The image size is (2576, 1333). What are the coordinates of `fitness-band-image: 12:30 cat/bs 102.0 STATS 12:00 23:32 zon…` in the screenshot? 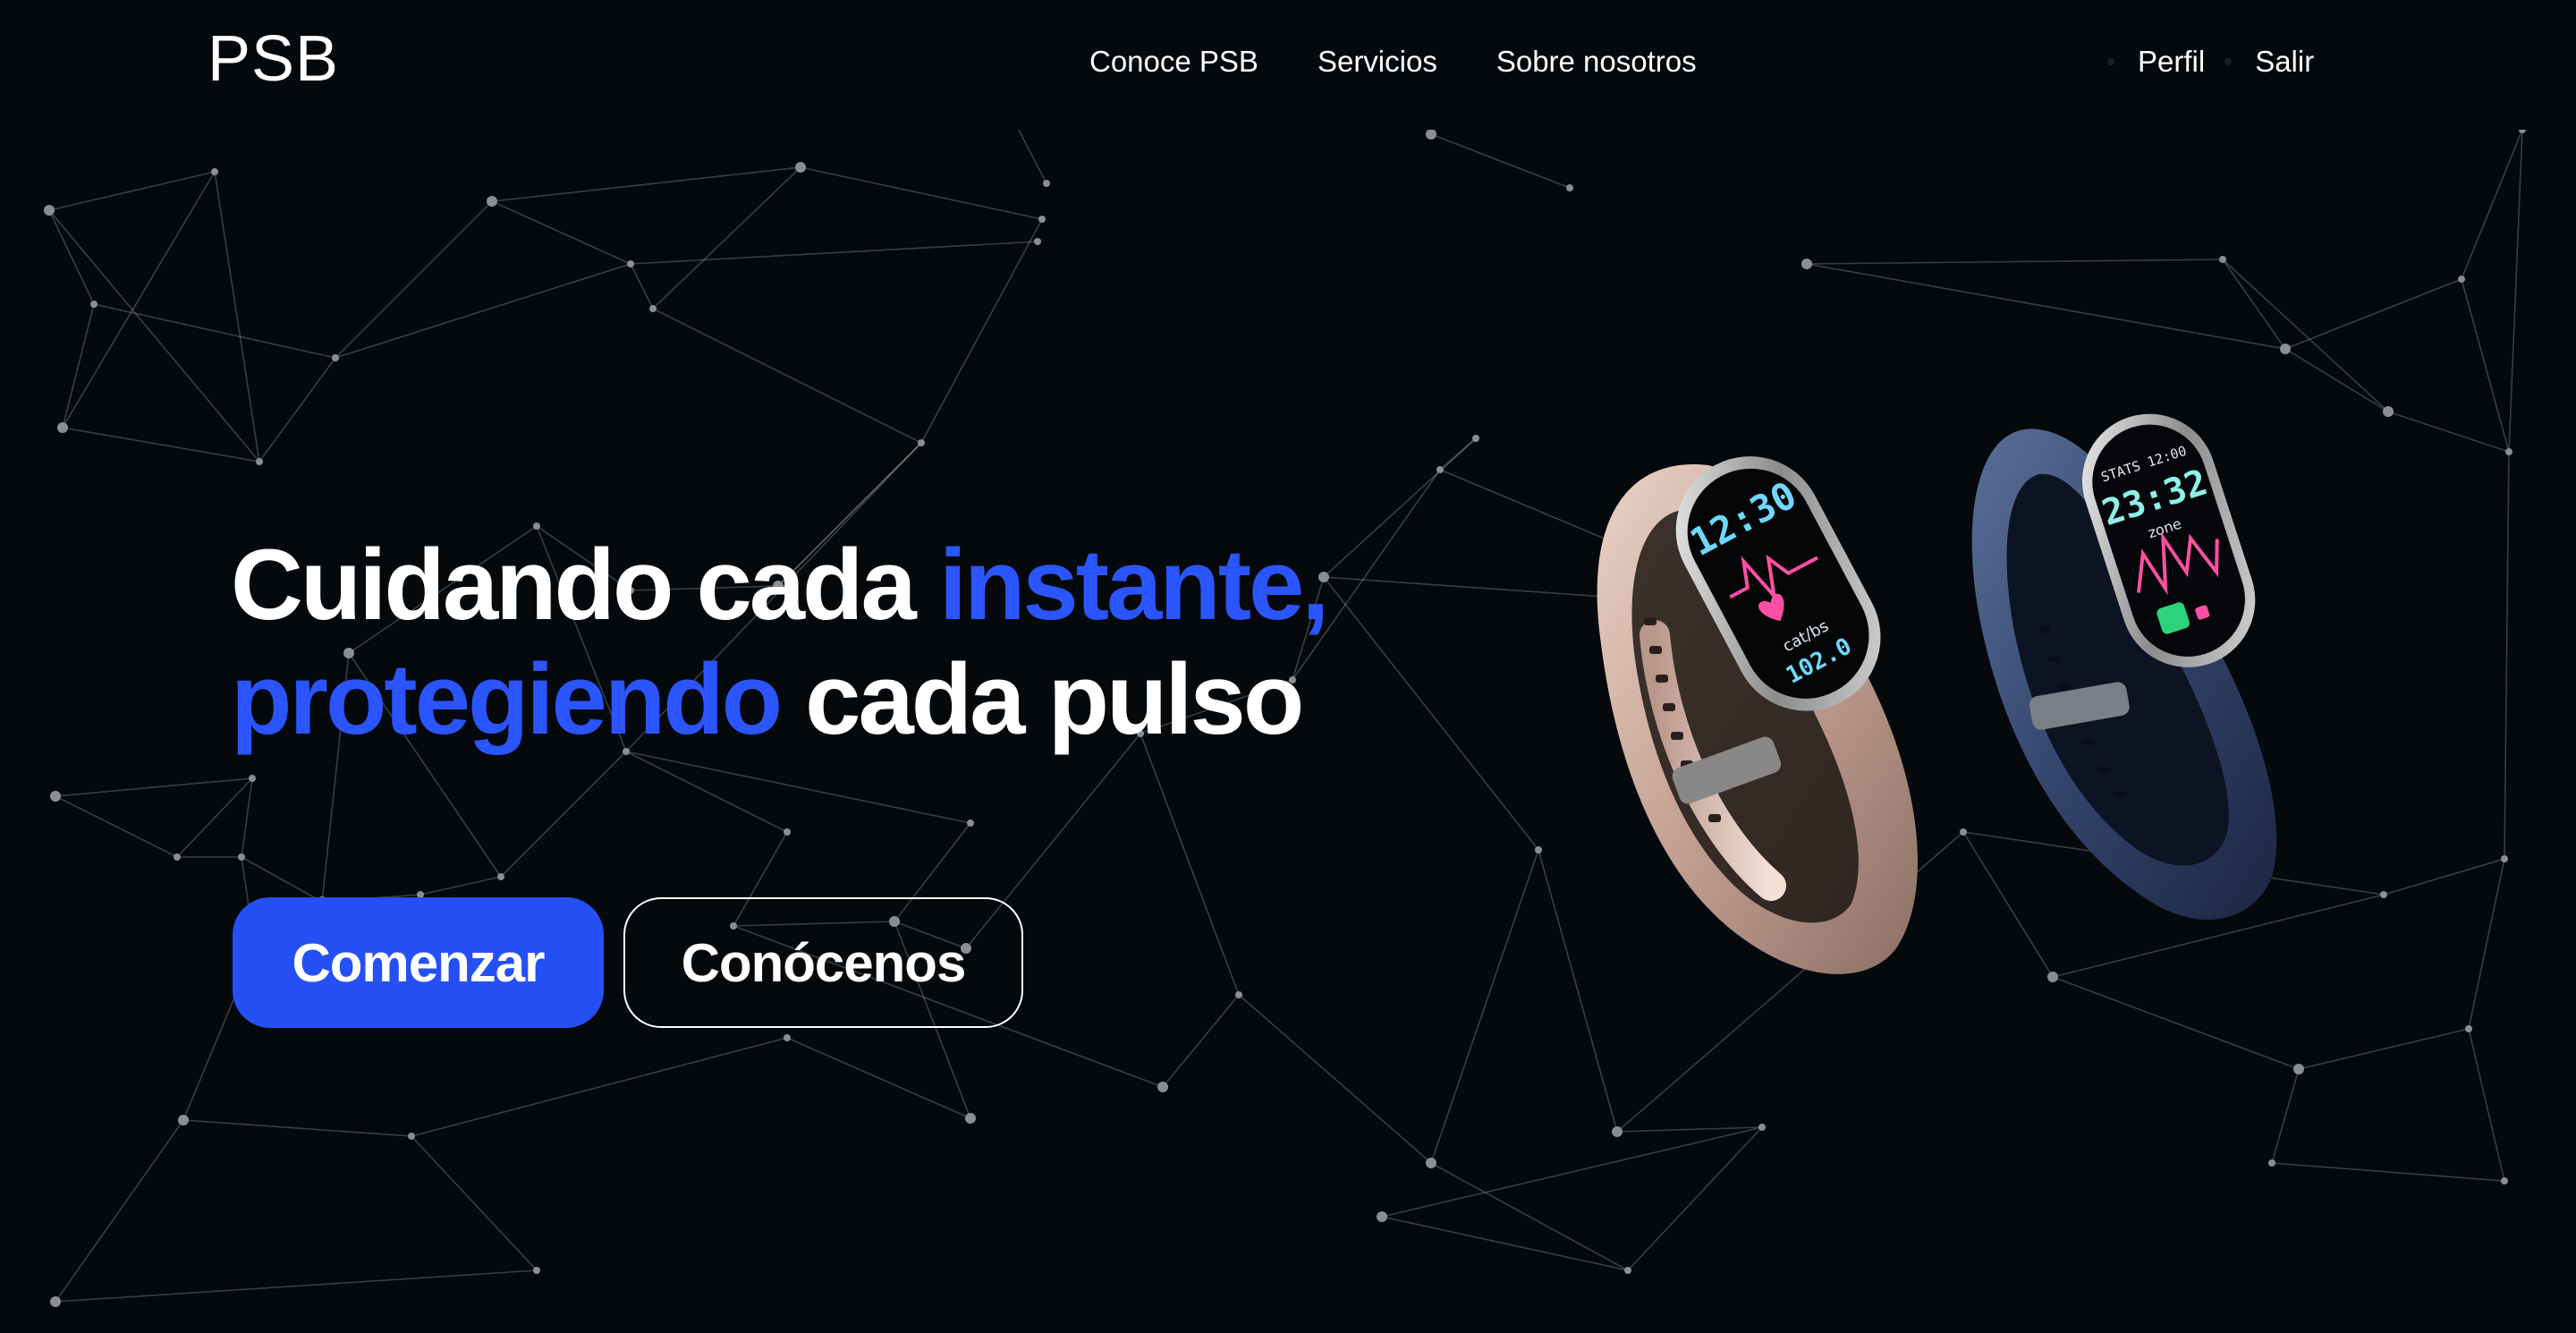 It's located at (1937, 693).